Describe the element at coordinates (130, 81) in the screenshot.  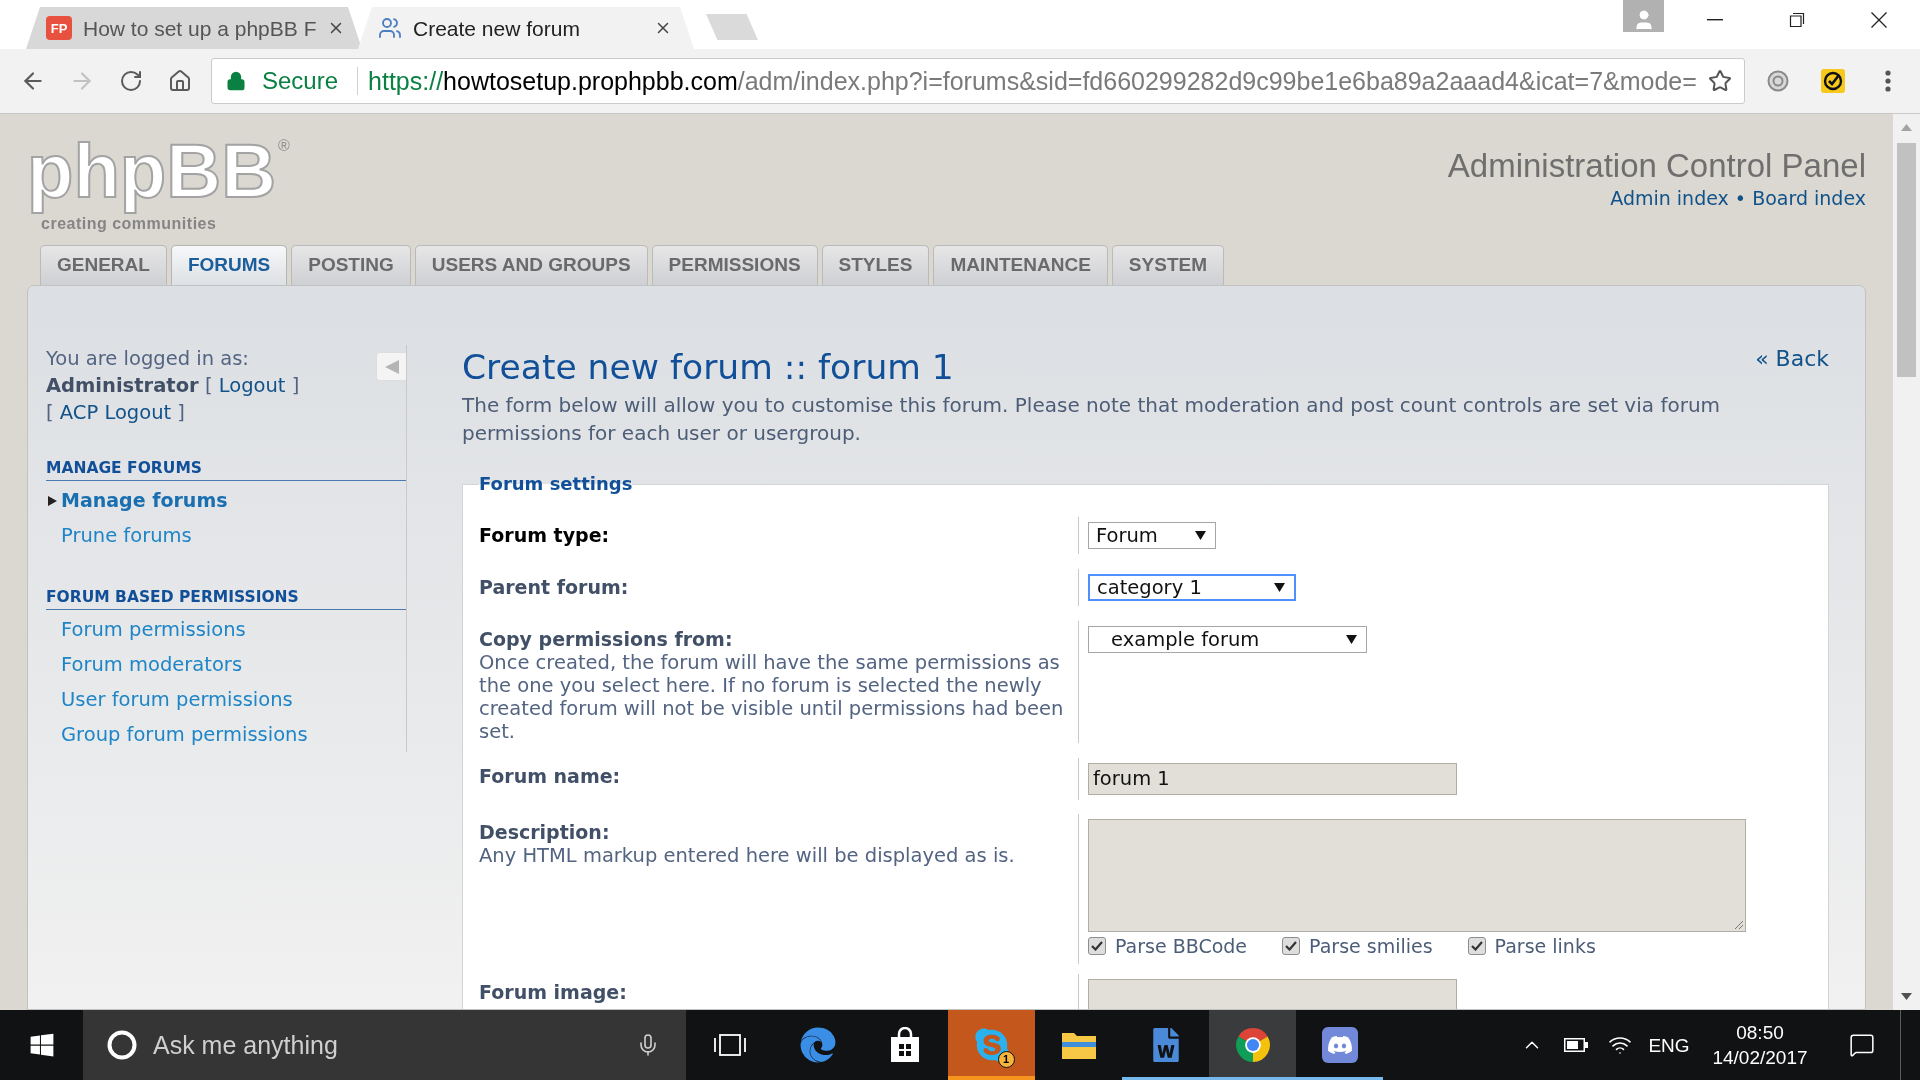
I see `reload-icon` at that location.